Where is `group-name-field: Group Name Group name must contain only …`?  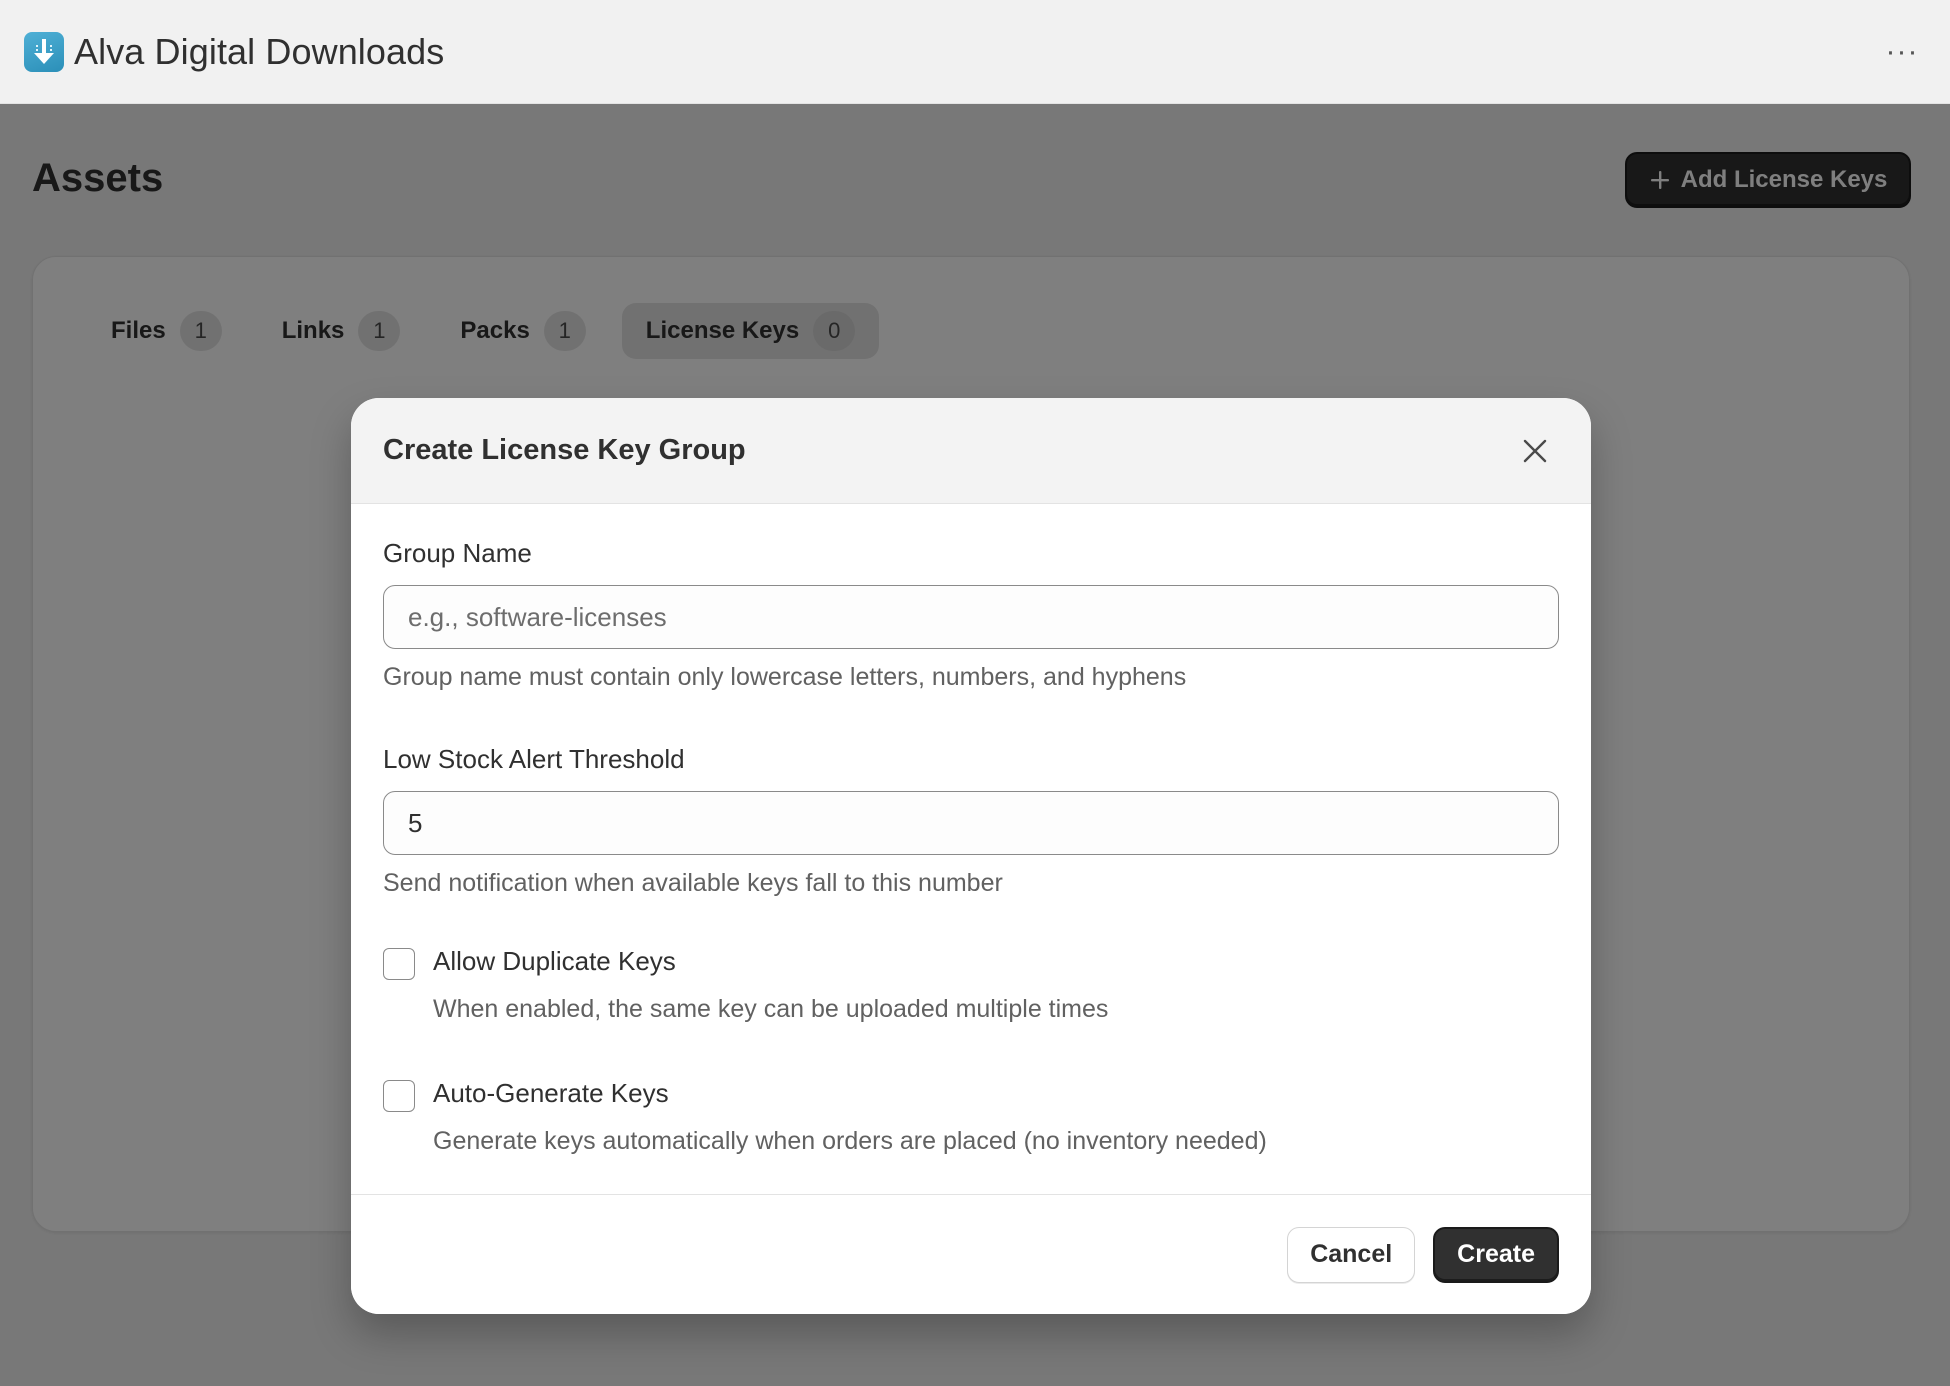
group-name-field: Group Name Group name must contain only … is located at coordinates (971, 615).